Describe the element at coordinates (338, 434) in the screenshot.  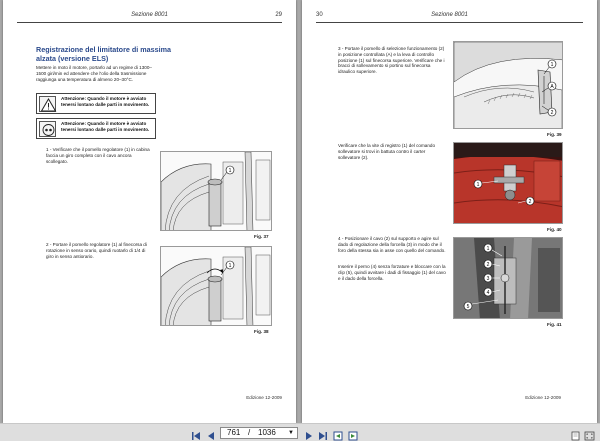
I see `back-view-icon` at that location.